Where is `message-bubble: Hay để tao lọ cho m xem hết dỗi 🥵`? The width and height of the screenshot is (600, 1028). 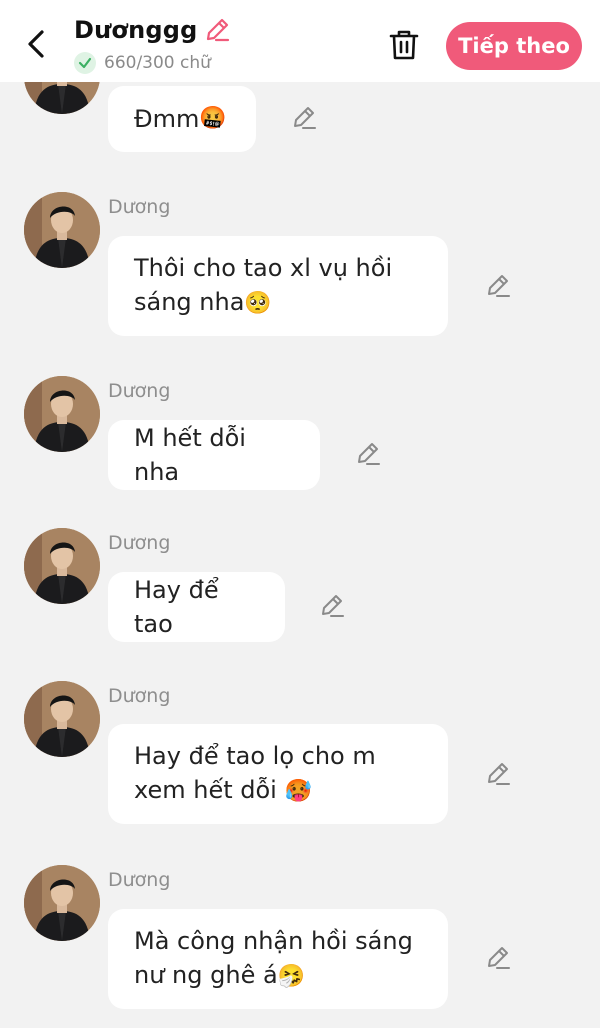
message-bubble: Hay để tao lọ cho m xem hết dỗi 🥵 is located at coordinates (278, 774).